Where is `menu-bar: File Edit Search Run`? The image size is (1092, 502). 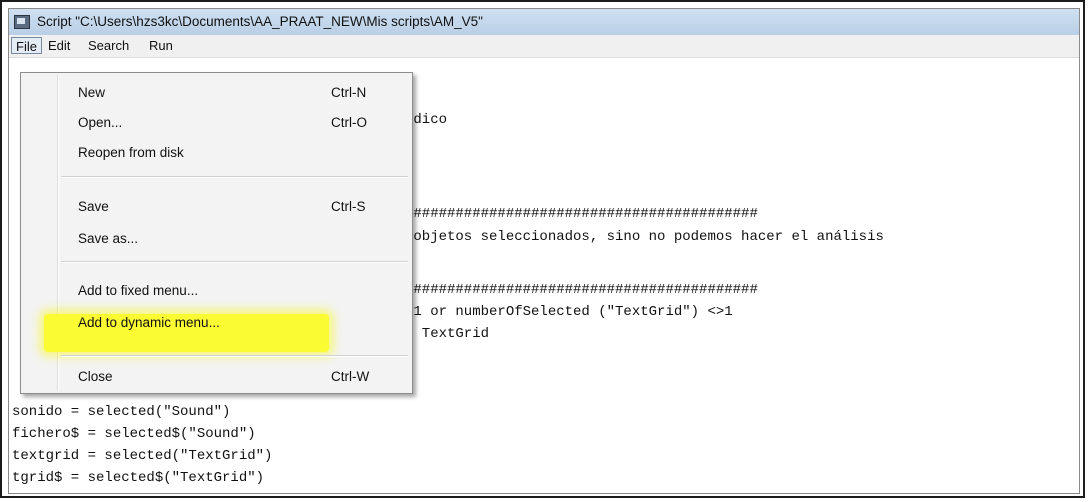
menu-bar: File Edit Search Run is located at coordinates (544, 46).